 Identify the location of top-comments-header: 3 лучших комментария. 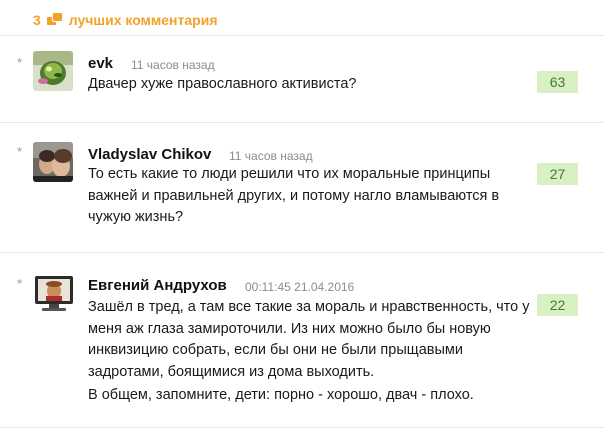
(125, 20).